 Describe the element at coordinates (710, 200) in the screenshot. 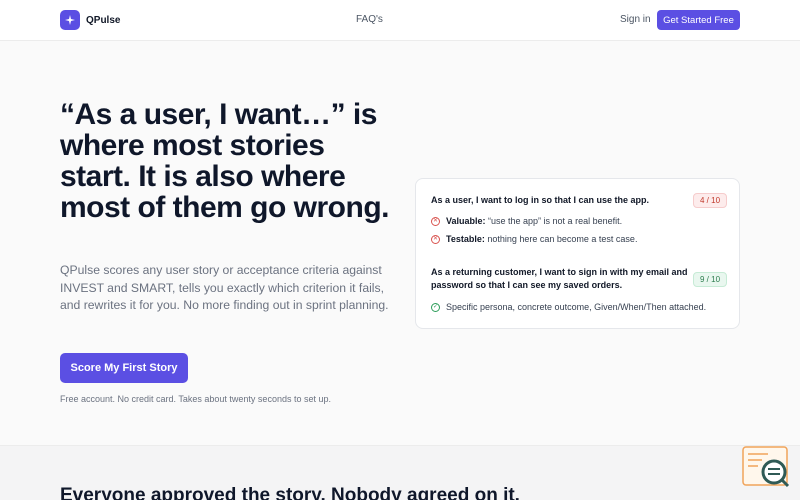

I see `score-badge: 4 / 10` at that location.